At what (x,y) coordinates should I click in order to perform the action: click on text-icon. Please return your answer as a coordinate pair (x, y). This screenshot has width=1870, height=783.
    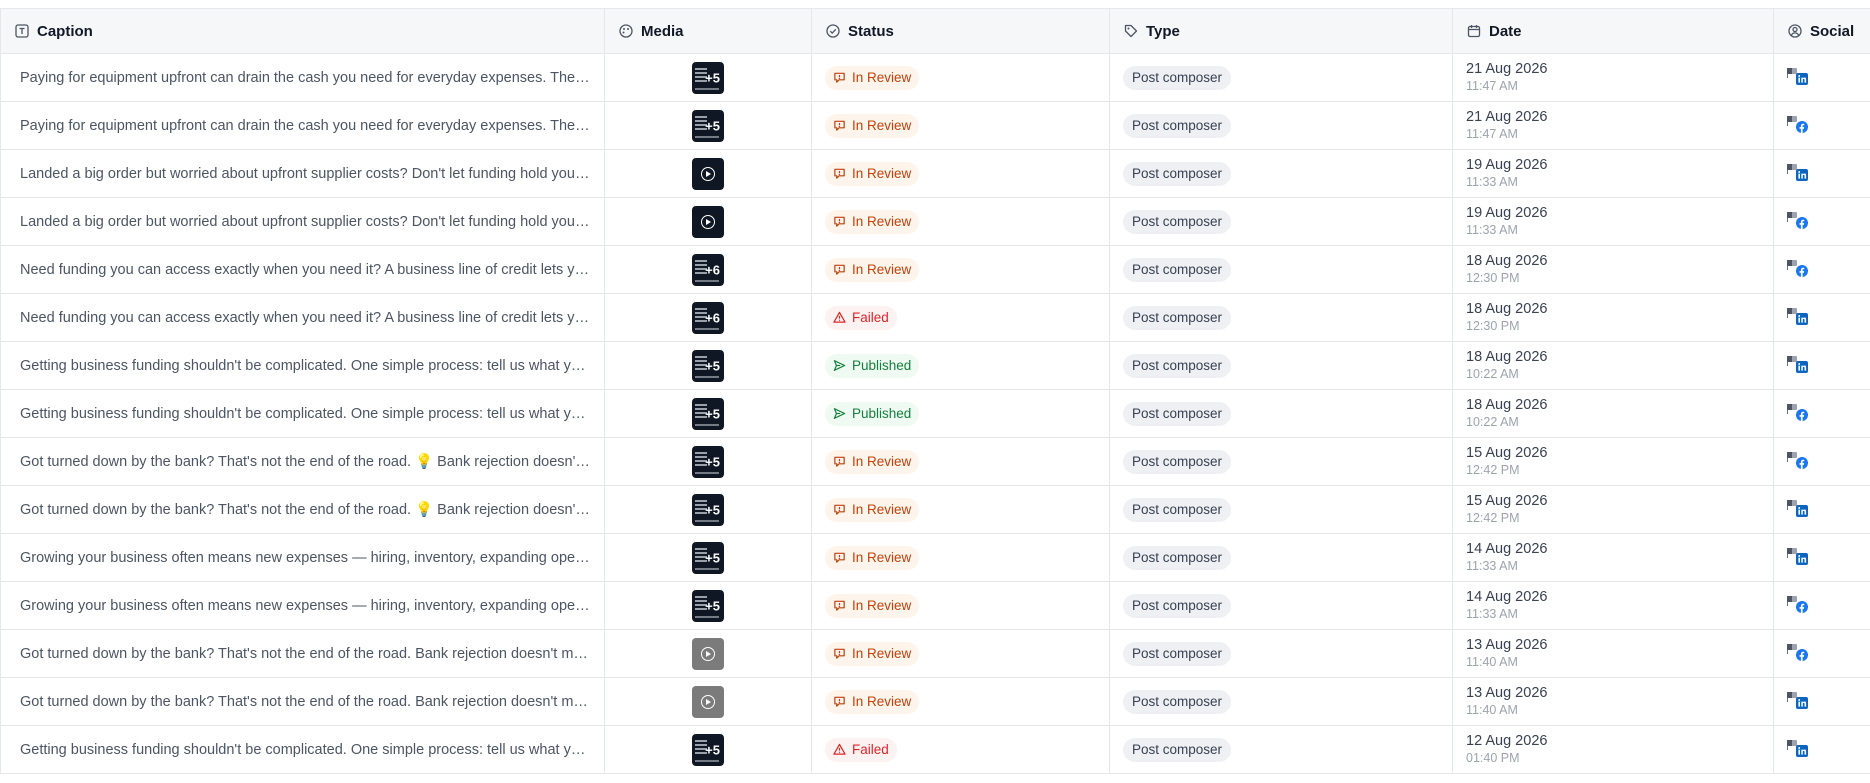
    Looking at the image, I should click on (22, 31).